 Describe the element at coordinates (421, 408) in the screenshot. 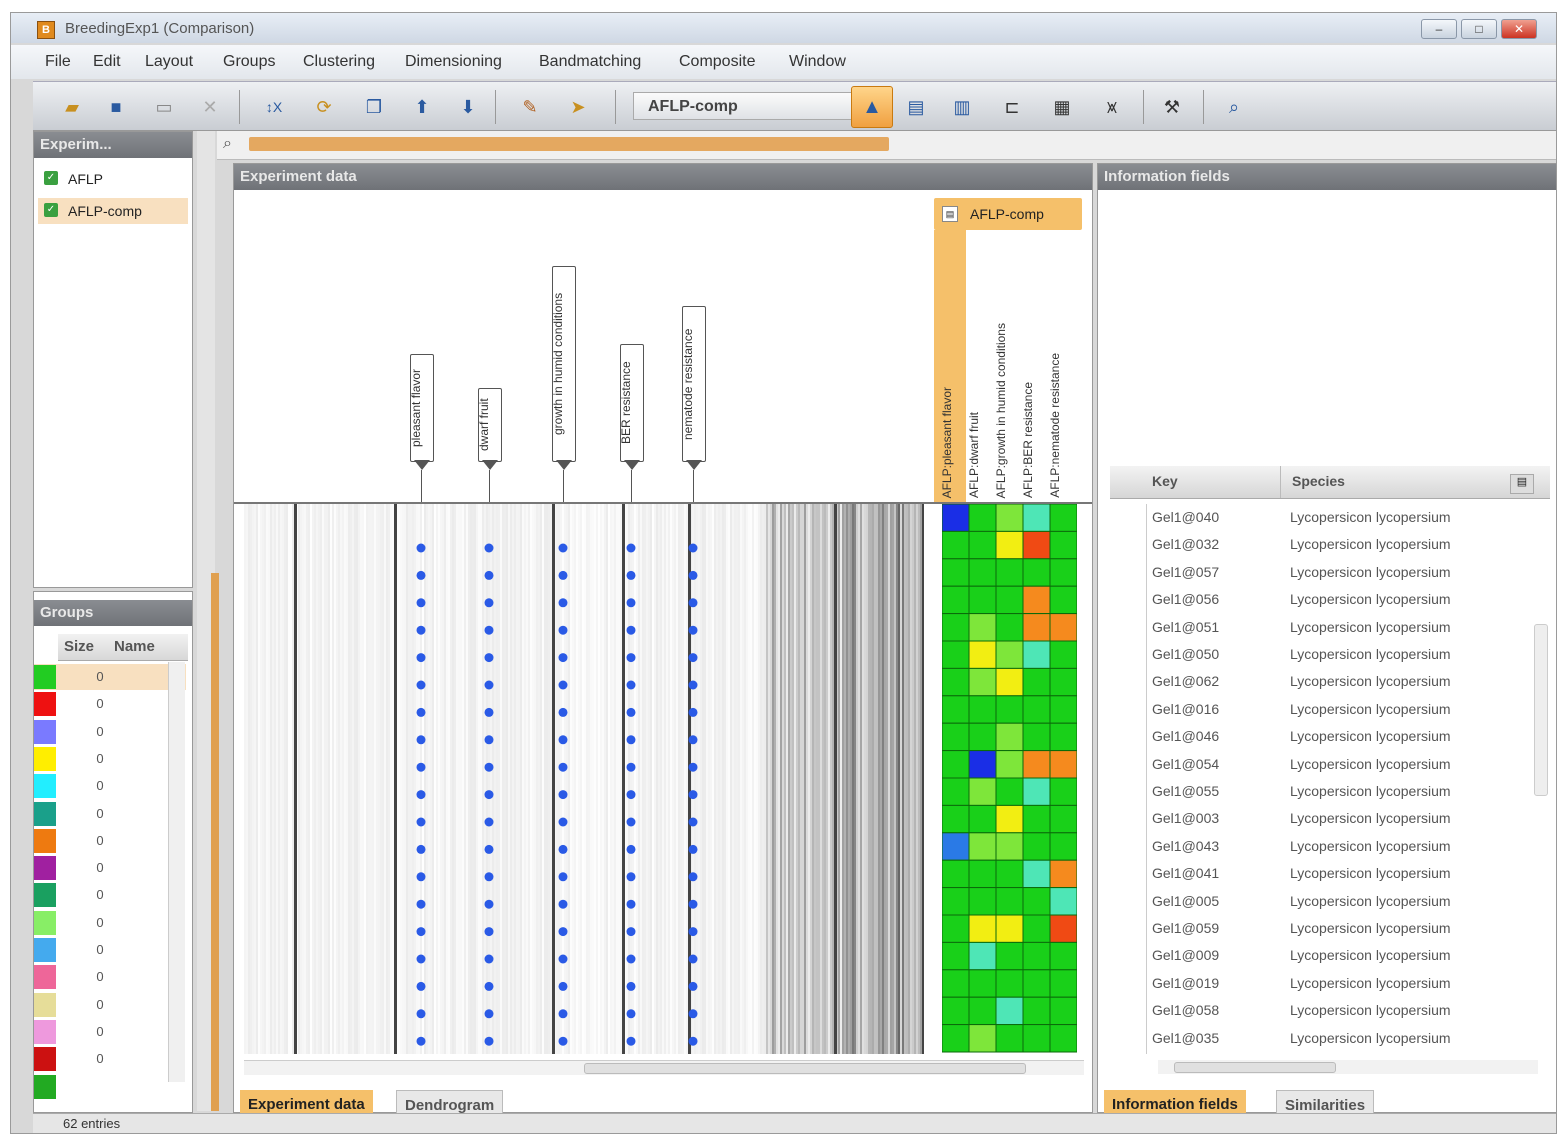

I see `marker-flag: pleasant flavor` at that location.